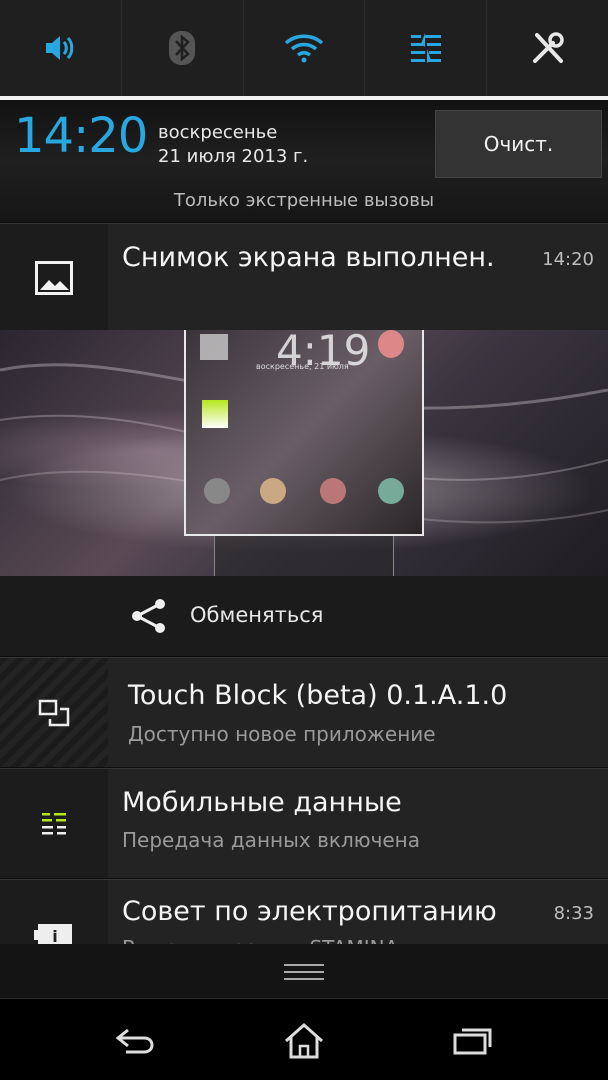 This screenshot has height=1080, width=608. I want to click on notification-title: Снимок экрана выполнен., so click(308, 257).